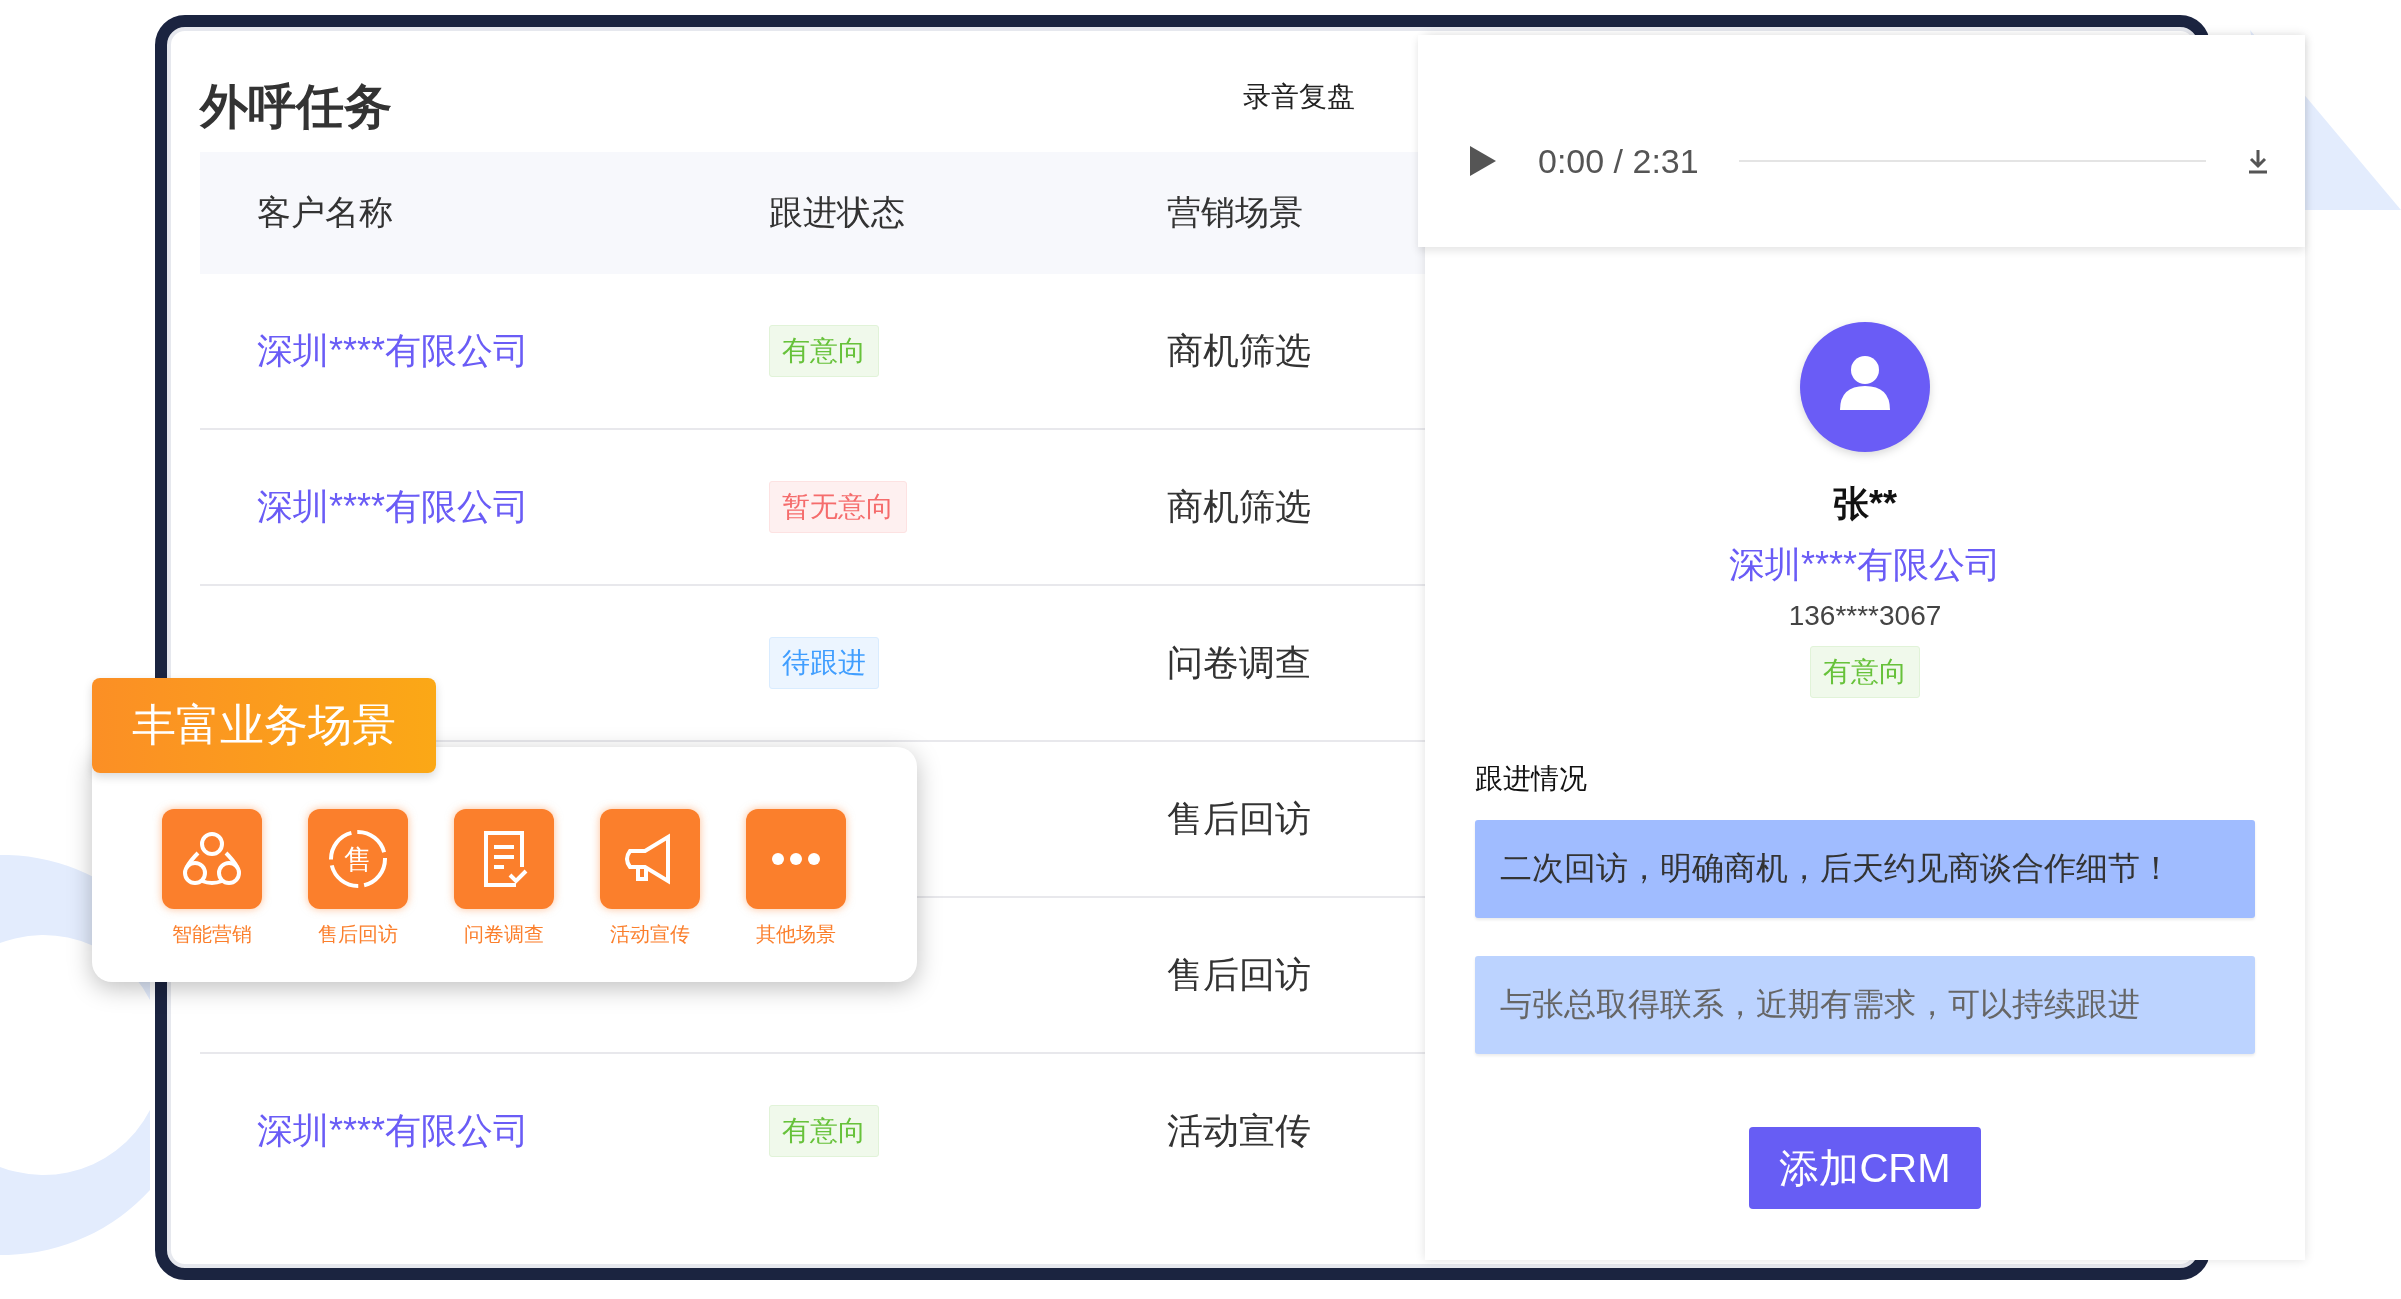  I want to click on sale-icon: 售, so click(358, 859).